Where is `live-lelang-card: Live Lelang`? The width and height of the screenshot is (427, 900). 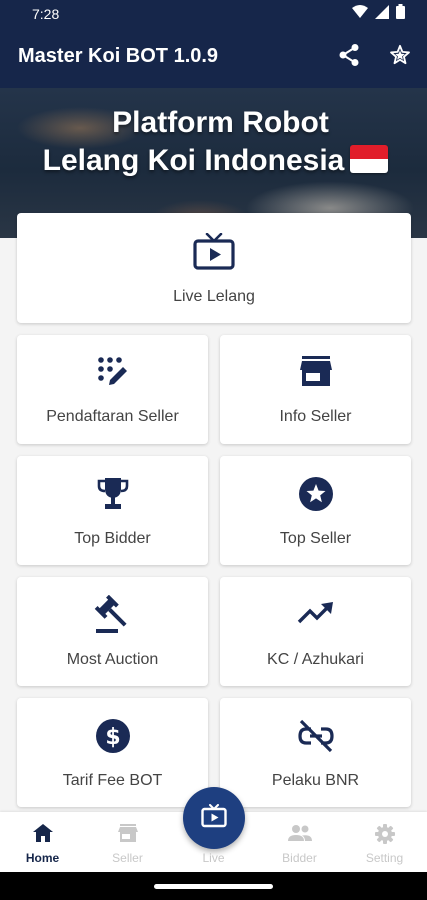
live-lelang-card: Live Lelang is located at coordinates (214, 268).